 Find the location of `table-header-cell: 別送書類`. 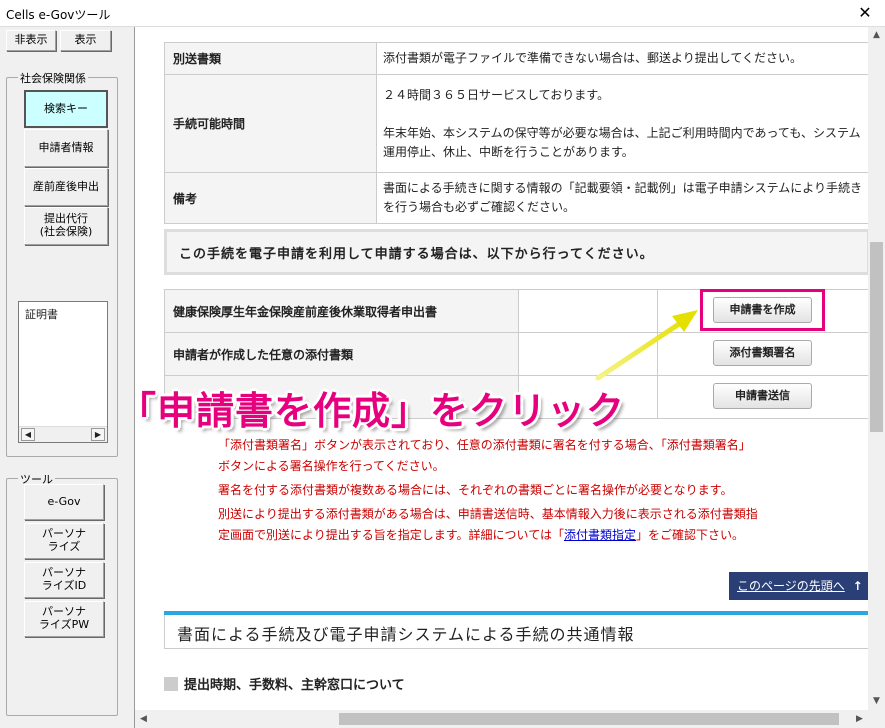

table-header-cell: 別送書類 is located at coordinates (270, 58).